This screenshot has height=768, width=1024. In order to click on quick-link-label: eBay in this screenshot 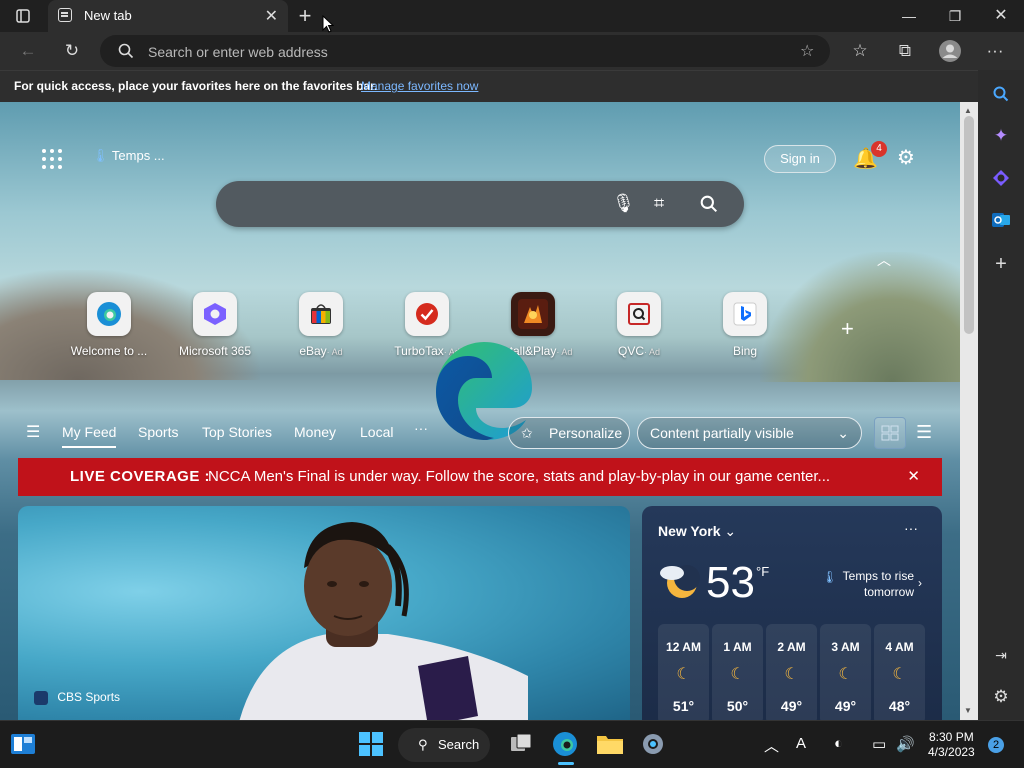, I will do `click(313, 351)`.